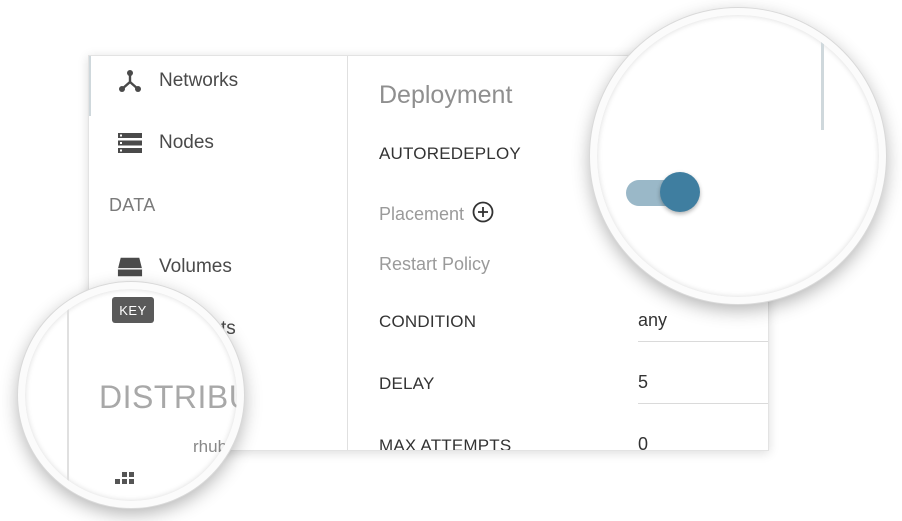 This screenshot has width=902, height=521. What do you see at coordinates (210, 447) in the screenshot?
I see `sidebar-item-dockerhub-partial: rhub` at bounding box center [210, 447].